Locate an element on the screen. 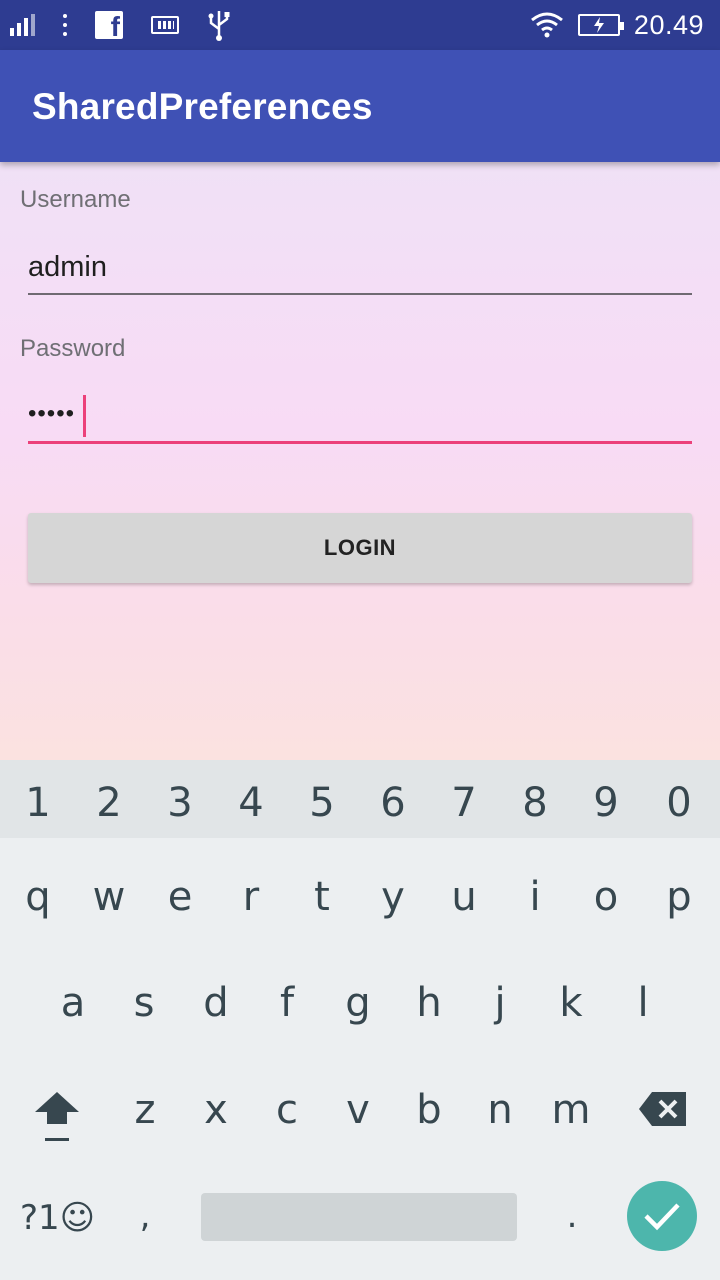 The height and width of the screenshot is (1280, 720). checkmark-icon is located at coordinates (662, 1217).